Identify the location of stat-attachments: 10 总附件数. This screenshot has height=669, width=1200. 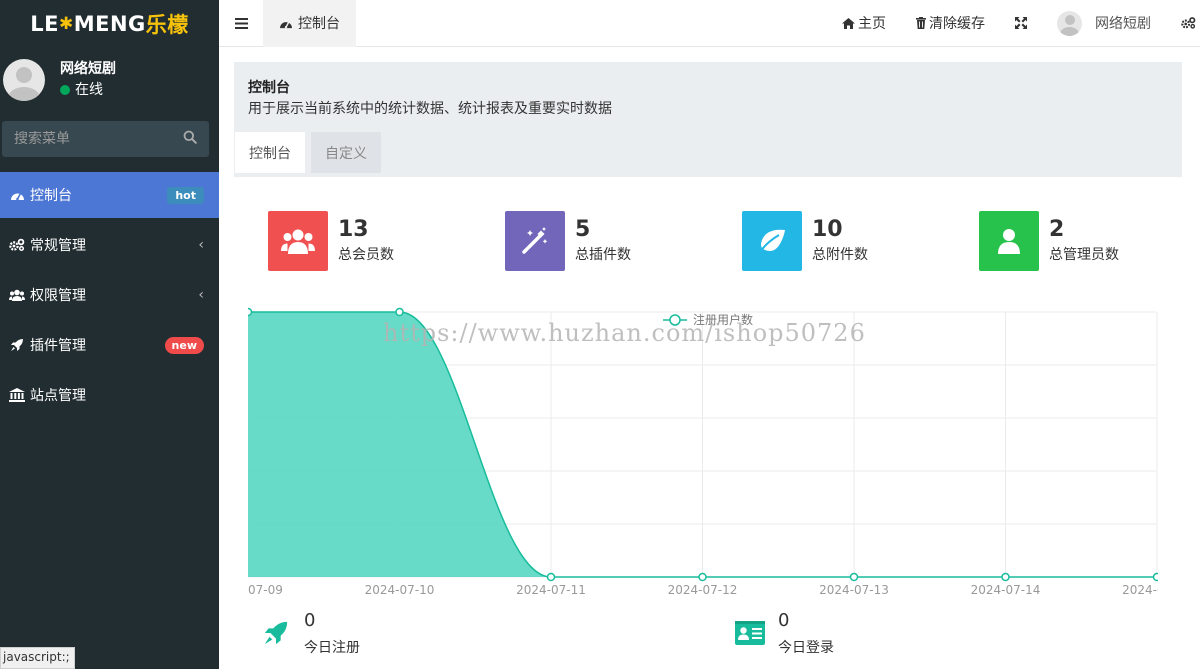
(805, 241).